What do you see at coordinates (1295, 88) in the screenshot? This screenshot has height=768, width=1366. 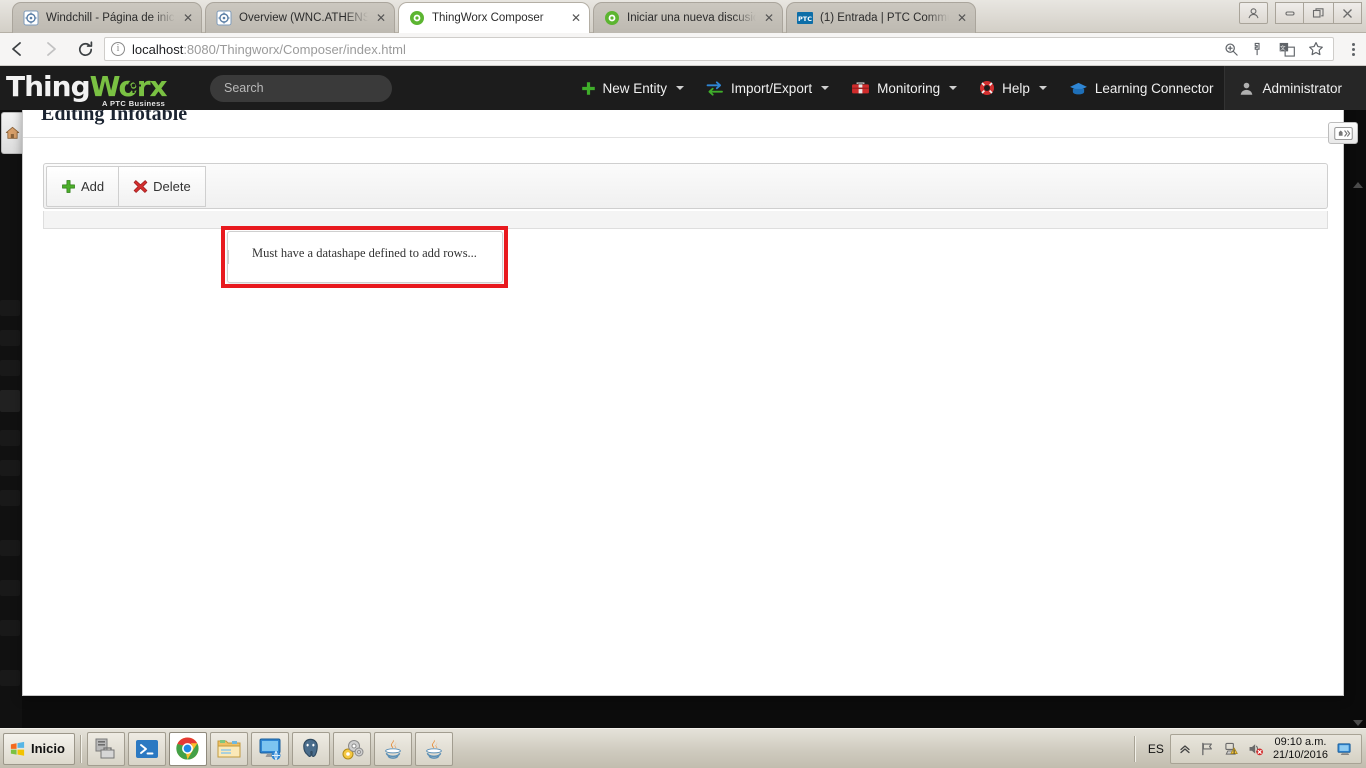 I see `user-menu: Administrator` at bounding box center [1295, 88].